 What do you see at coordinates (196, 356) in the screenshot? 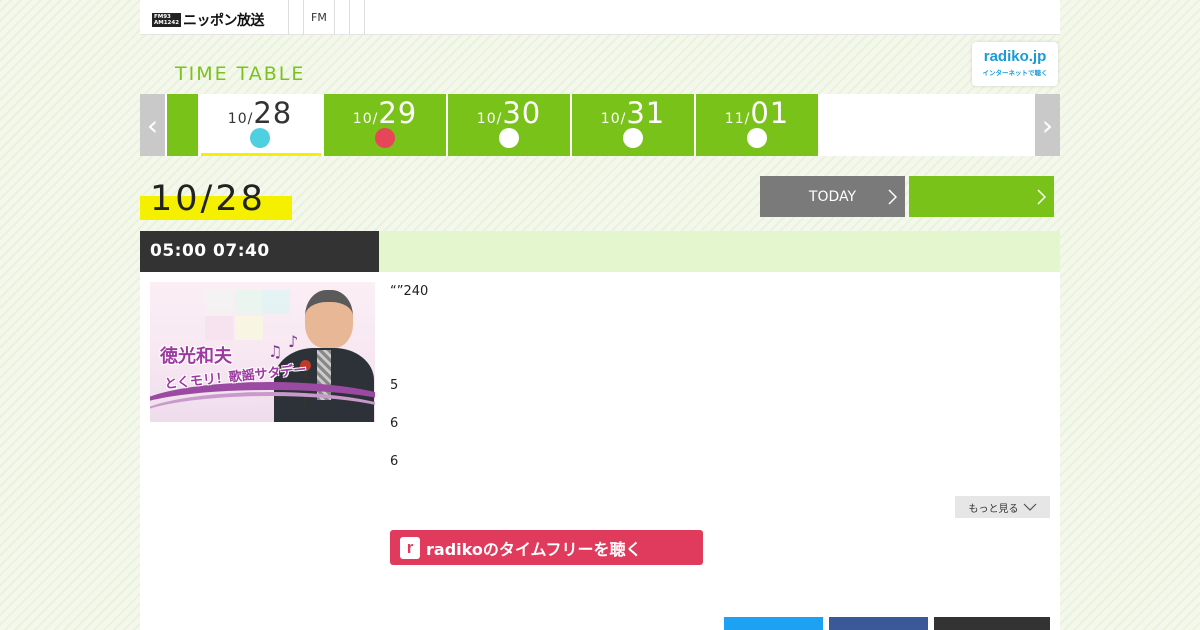
I see `thumb-title: 徳光和夫` at bounding box center [196, 356].